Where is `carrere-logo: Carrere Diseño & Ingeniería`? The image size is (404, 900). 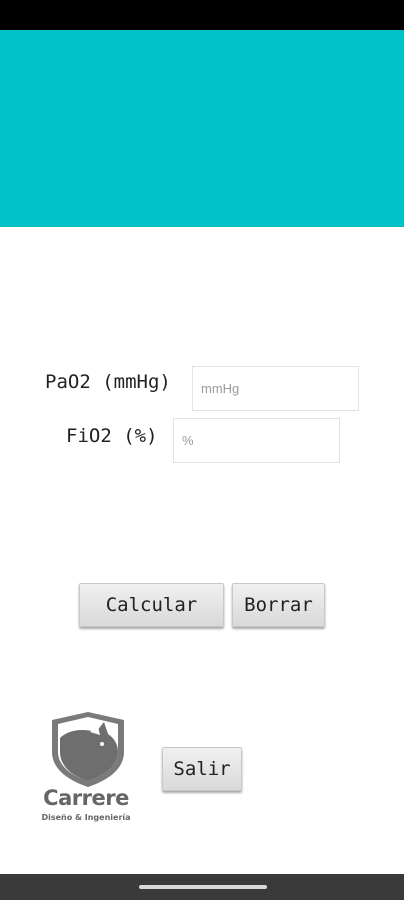 carrere-logo: Carrere Diseño & Ingeniería is located at coordinates (88, 769).